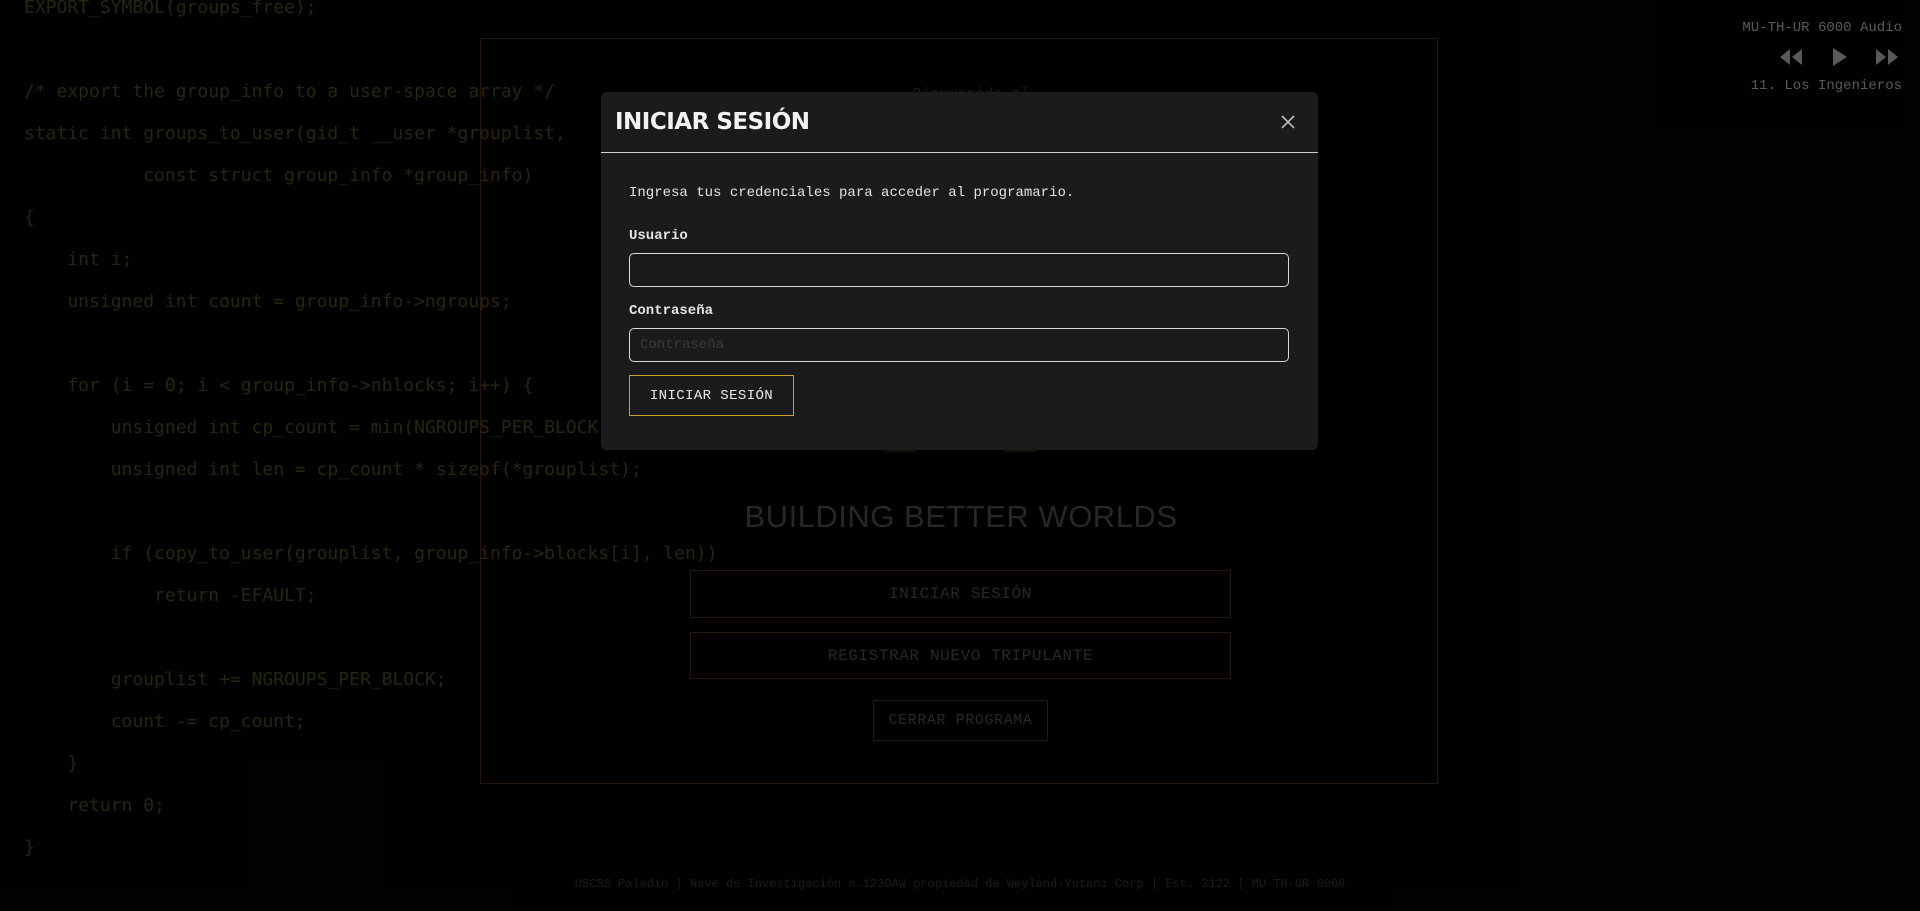  Describe the element at coordinates (959, 122) in the screenshot. I see `modal-header: INICIAR SESIÓN` at that location.